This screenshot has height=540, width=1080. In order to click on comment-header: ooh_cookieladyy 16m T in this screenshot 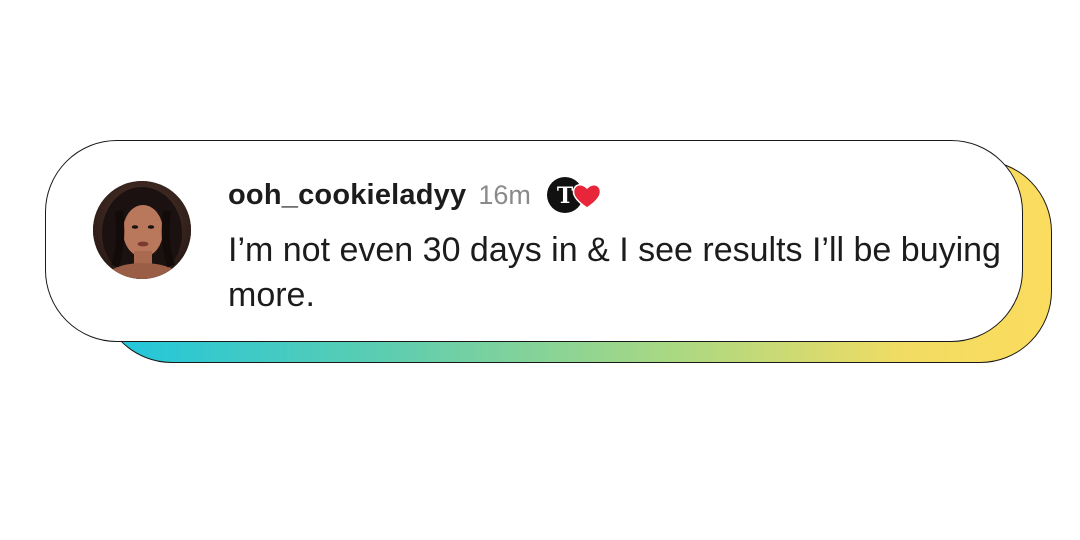, I will do `click(417, 195)`.